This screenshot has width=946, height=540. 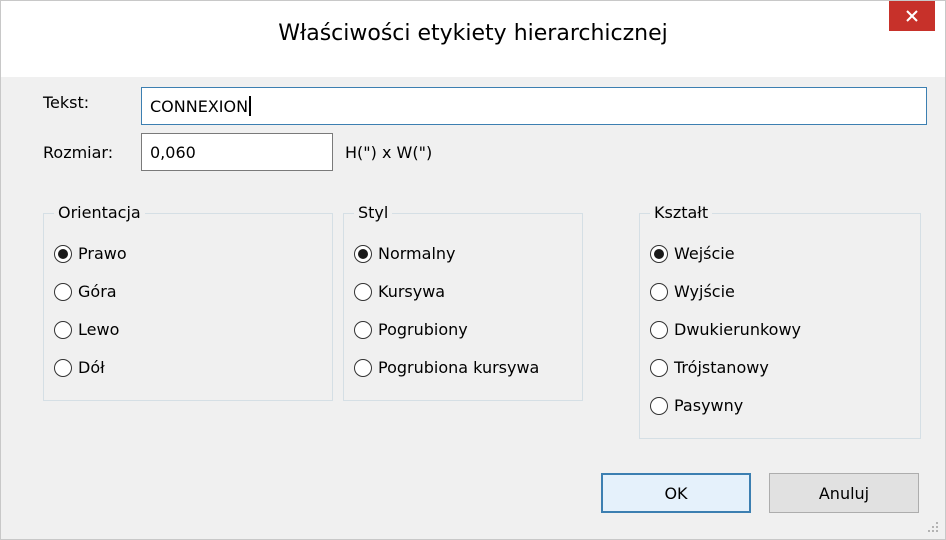 I want to click on orientation-radio-left: Lewo, so click(x=86, y=329).